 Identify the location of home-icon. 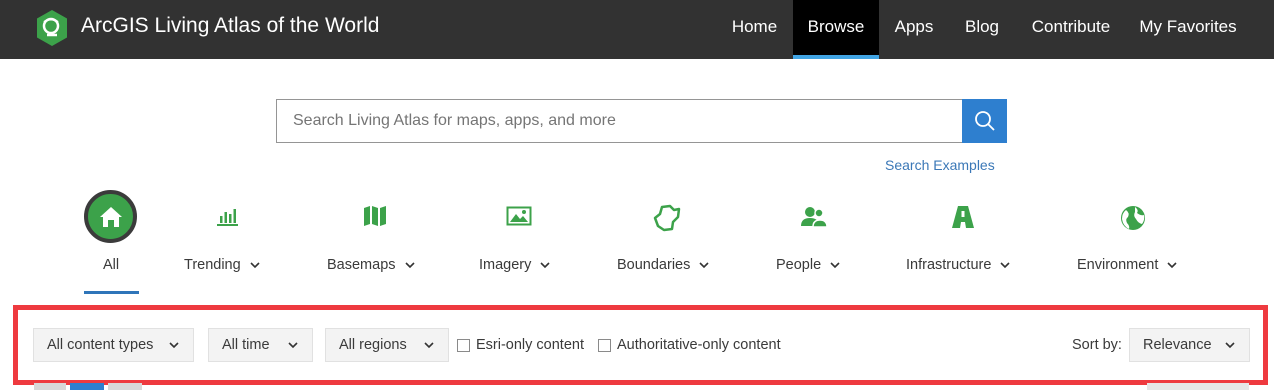
(110, 216).